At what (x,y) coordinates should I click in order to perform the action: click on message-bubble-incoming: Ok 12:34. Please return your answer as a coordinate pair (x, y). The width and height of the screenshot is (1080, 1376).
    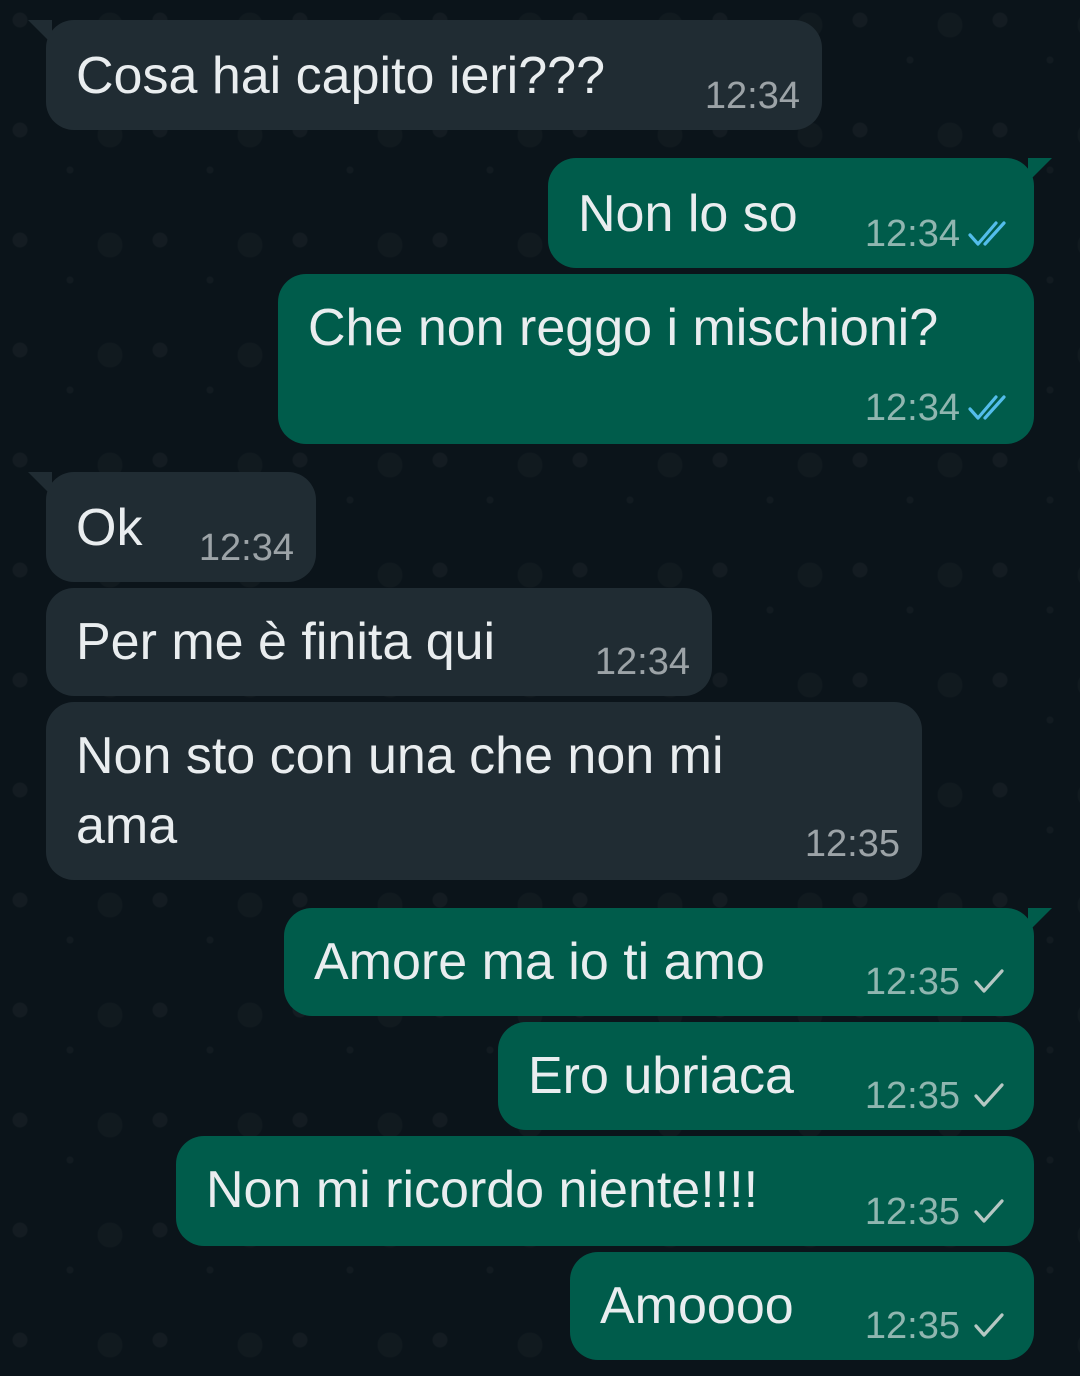
    Looking at the image, I should click on (172, 527).